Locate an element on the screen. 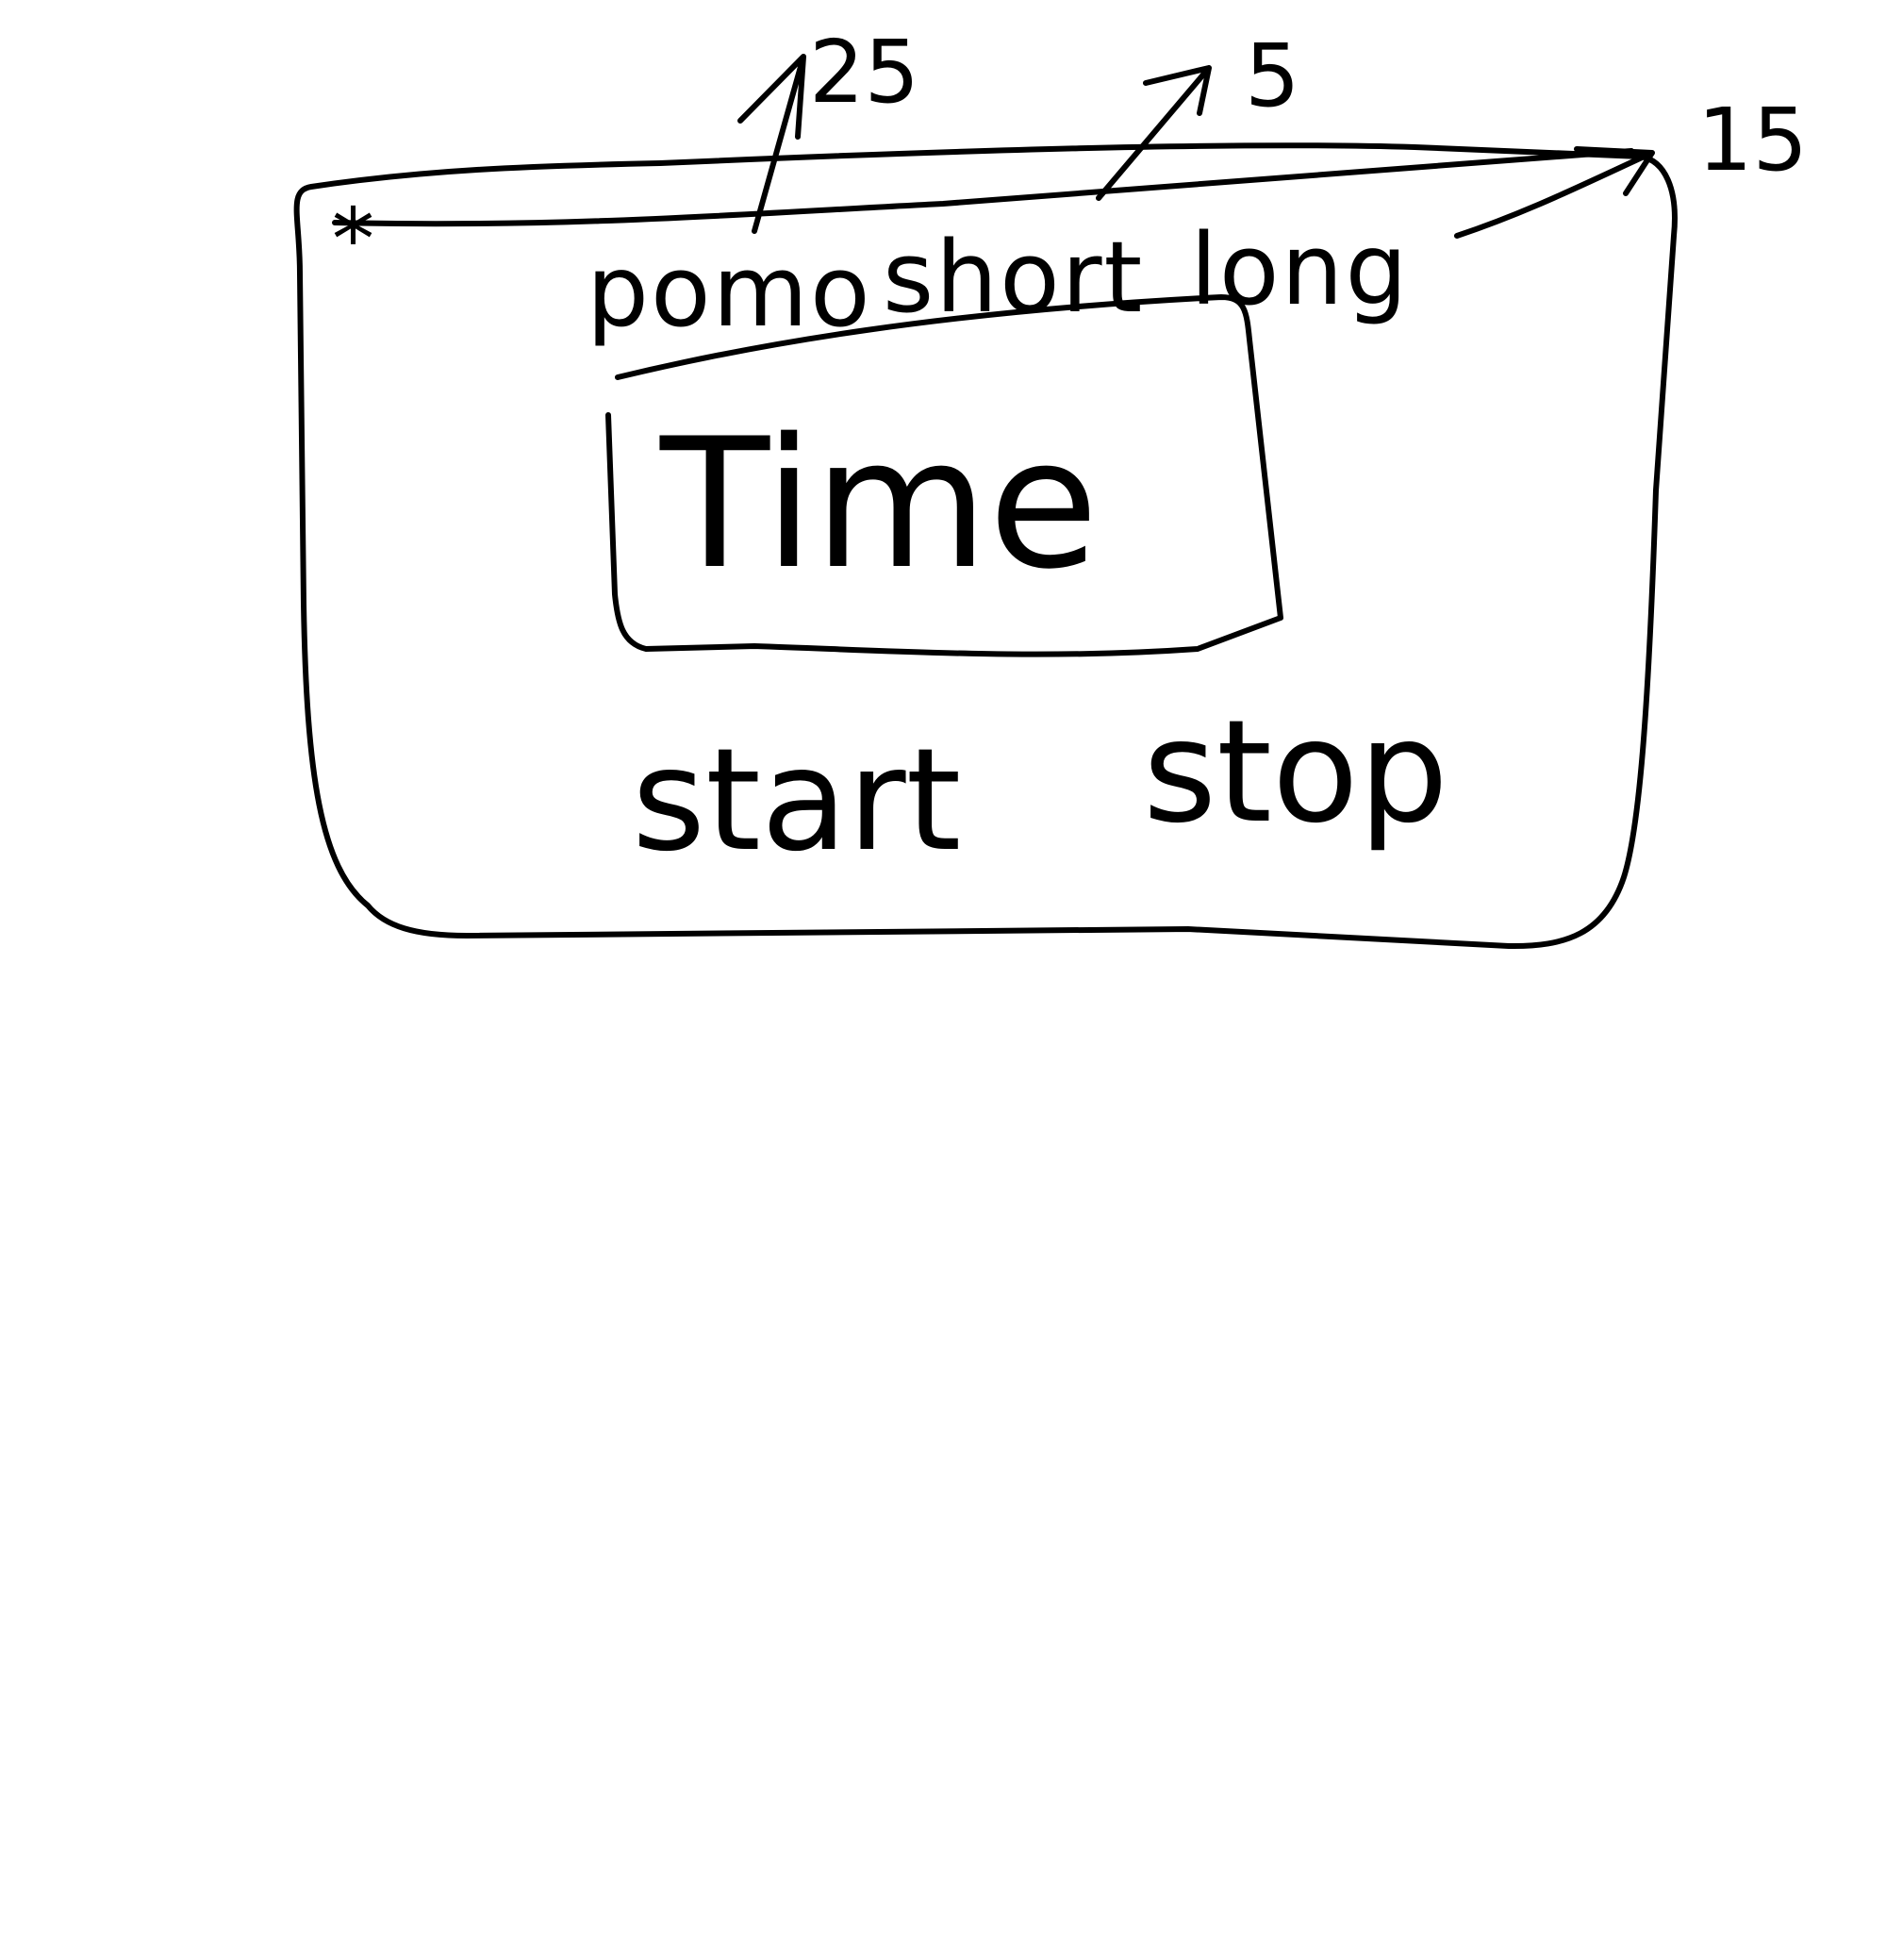  timer-display: Time is located at coordinates (879, 504).